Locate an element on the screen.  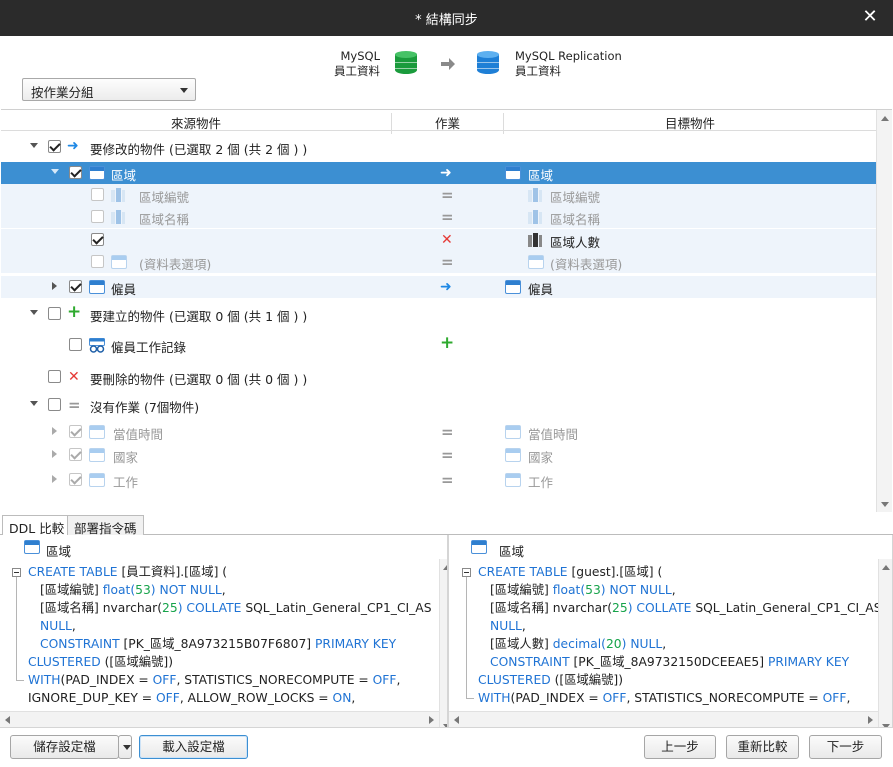
chevron-down-icon is located at coordinates (127, 747).